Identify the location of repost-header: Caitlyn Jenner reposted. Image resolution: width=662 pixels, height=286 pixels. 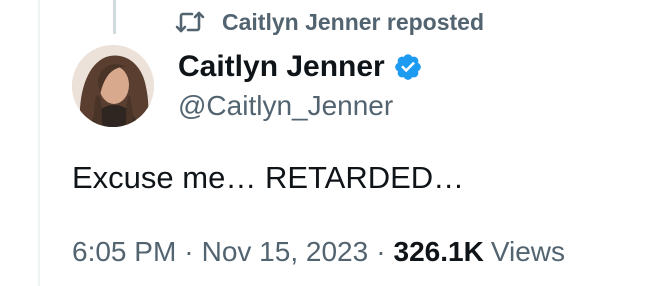
(328, 22).